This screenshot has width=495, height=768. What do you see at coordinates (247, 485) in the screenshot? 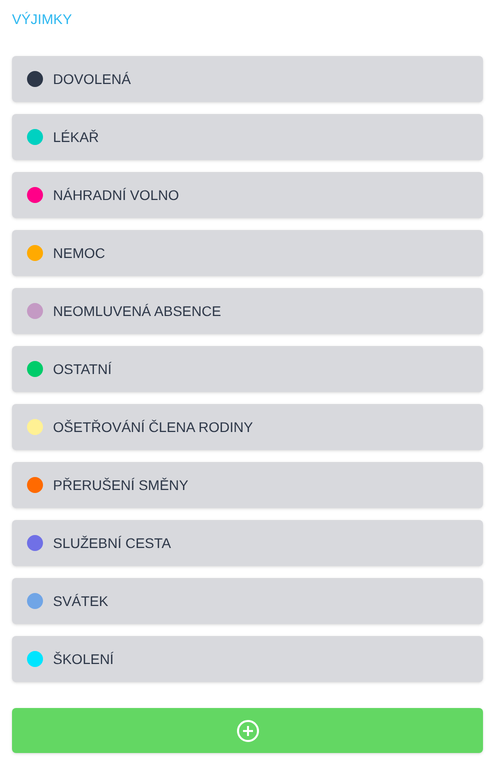
I see `category-item: PŘERUŠENÍ SMĚNY` at bounding box center [247, 485].